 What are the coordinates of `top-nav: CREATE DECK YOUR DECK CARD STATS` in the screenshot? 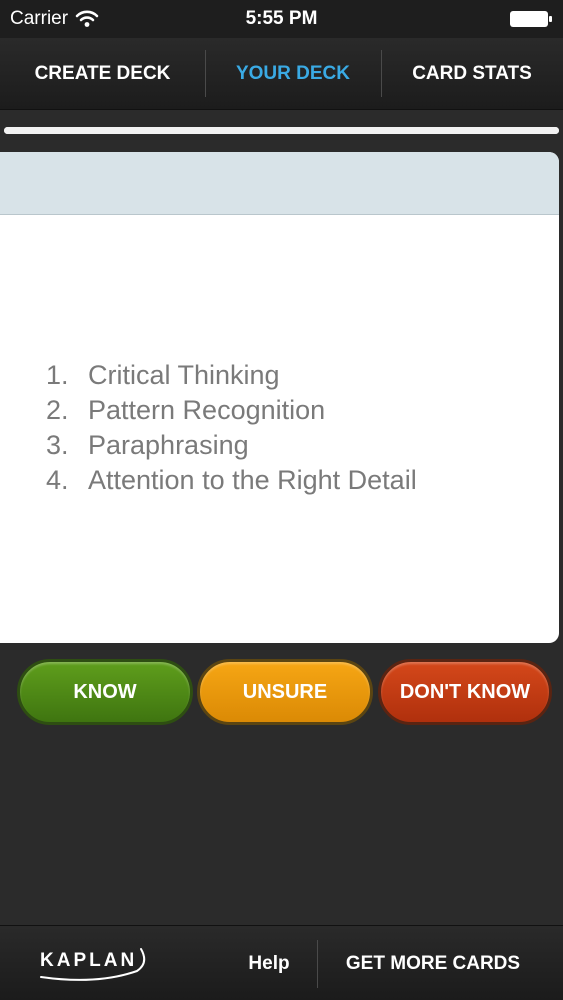 It's located at (281, 74).